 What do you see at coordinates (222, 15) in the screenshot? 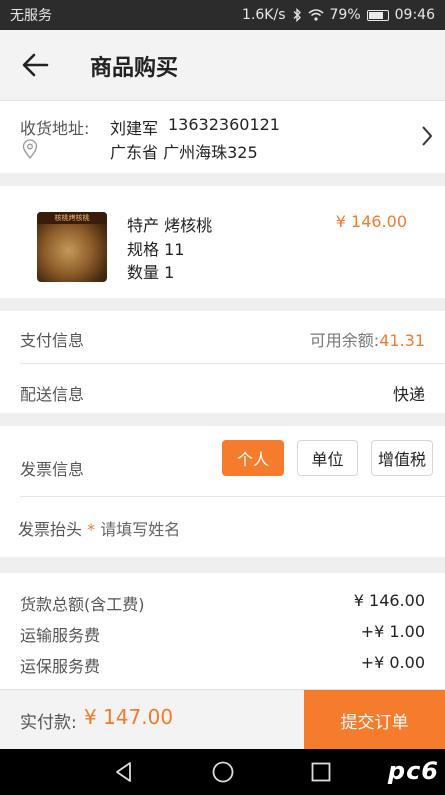
I see `status-bar: 无服务 1.6K/s 79% 09:46` at bounding box center [222, 15].